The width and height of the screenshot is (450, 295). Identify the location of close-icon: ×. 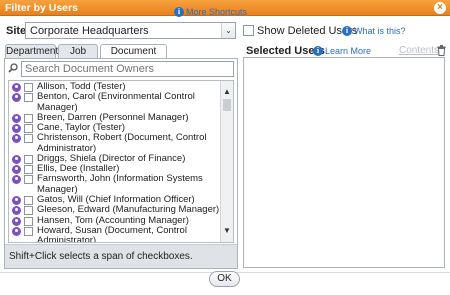
(440, 8).